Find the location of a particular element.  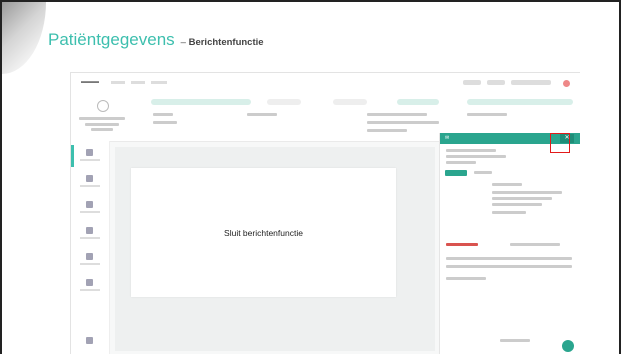

patient-name-line is located at coordinates (102, 118).